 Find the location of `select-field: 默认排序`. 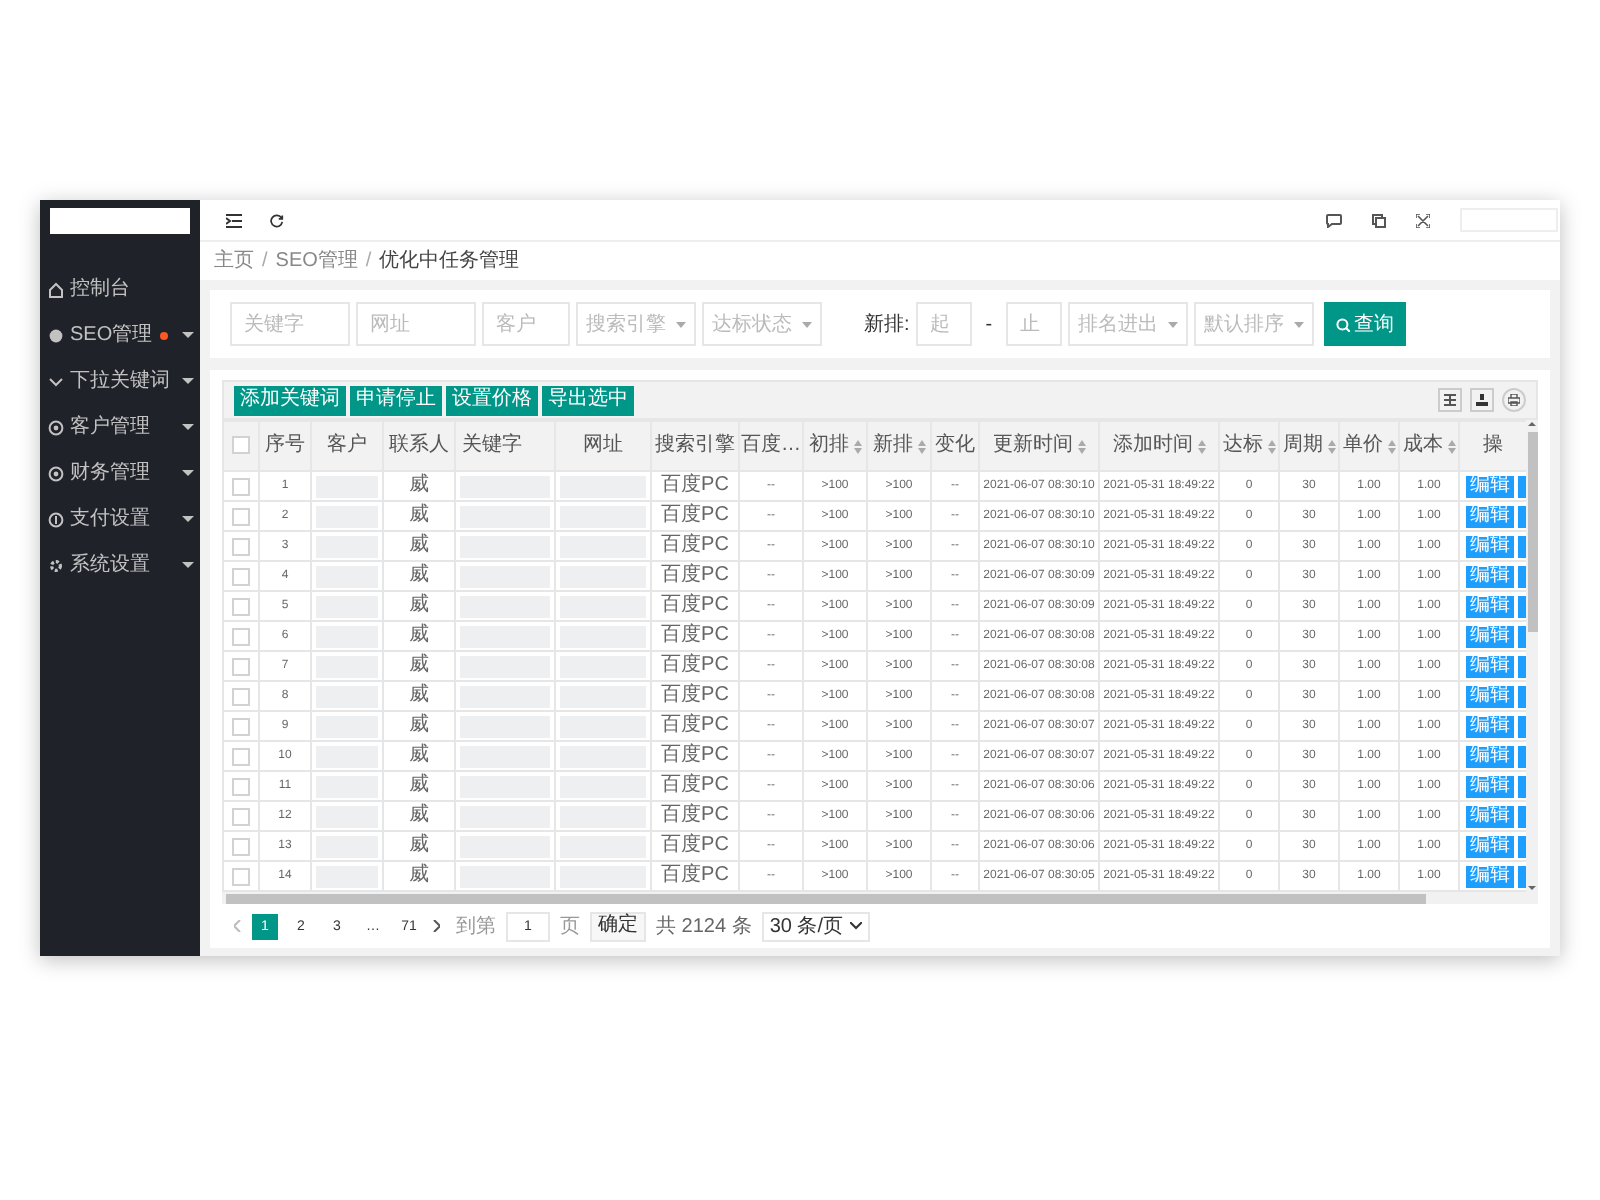

select-field: 默认排序 is located at coordinates (1254, 324).